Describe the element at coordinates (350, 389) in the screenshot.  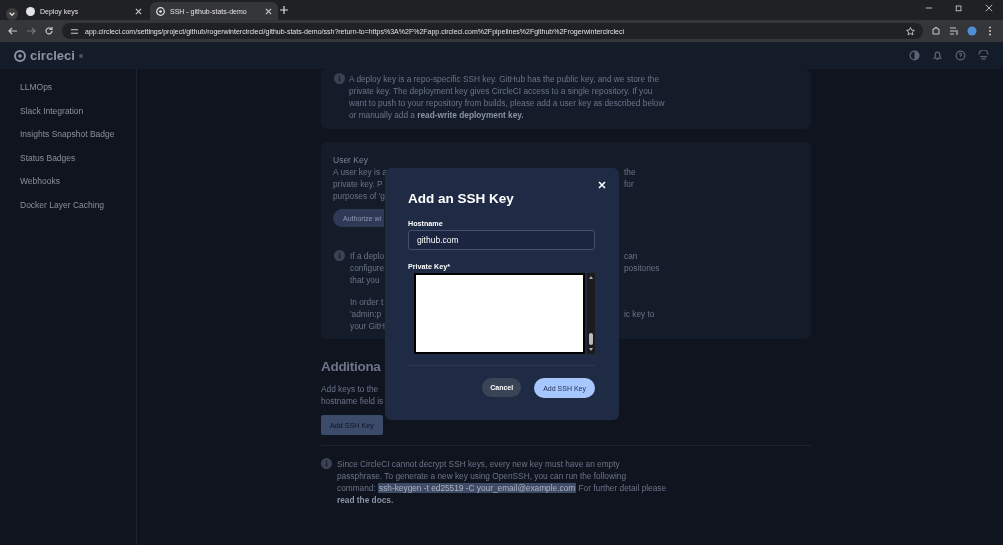
I see `description-text: Add keys to the` at that location.